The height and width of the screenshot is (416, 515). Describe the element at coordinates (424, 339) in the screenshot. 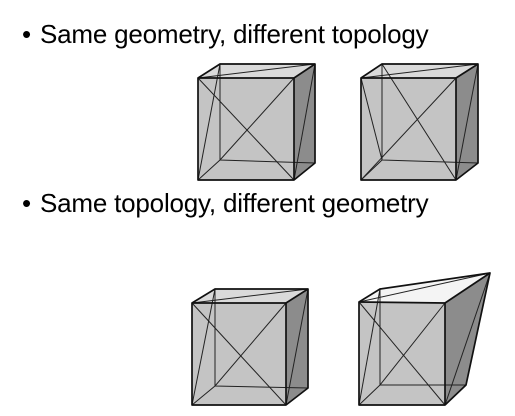

I see `cube-same-topology-right-deformed` at that location.